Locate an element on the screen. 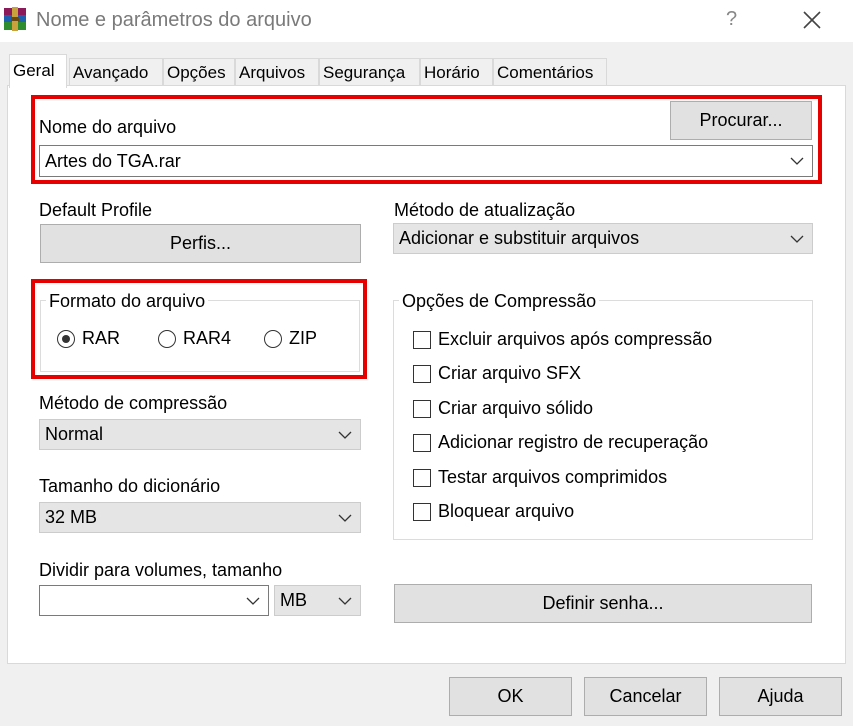  checkbox-recovery-record: Adicionar registro de recuperação is located at coordinates (560, 442).